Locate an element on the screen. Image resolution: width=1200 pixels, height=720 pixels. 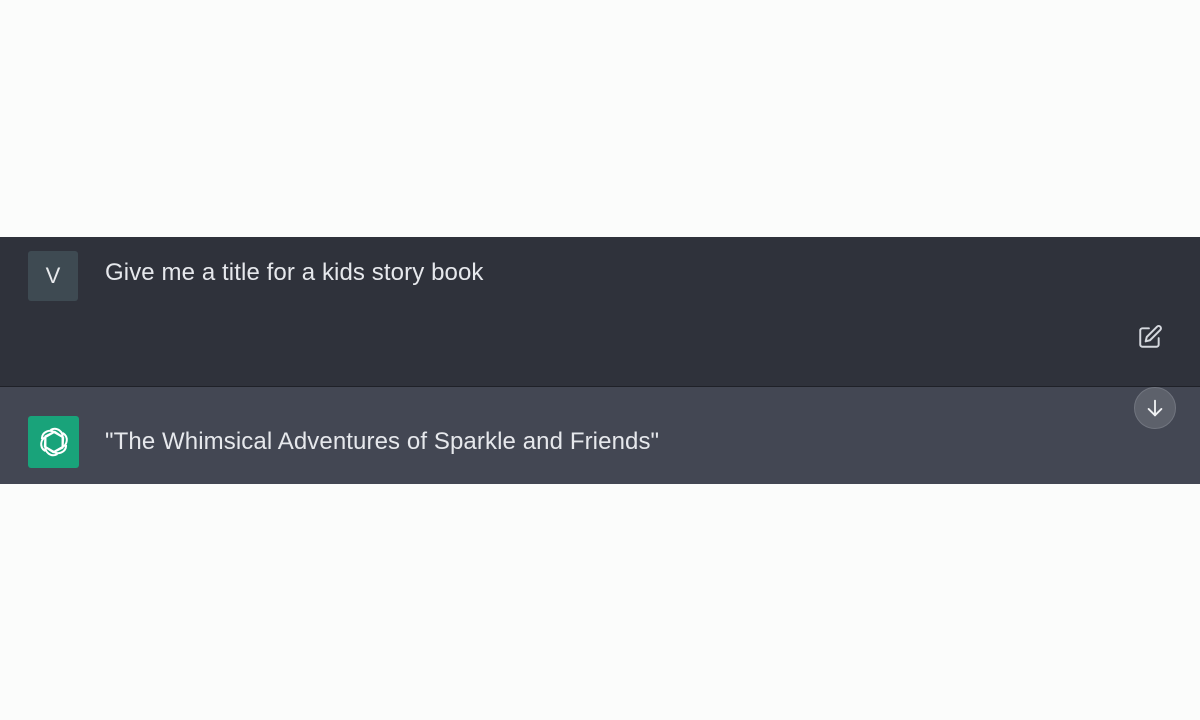
arrow-down-icon is located at coordinates (1155, 408).